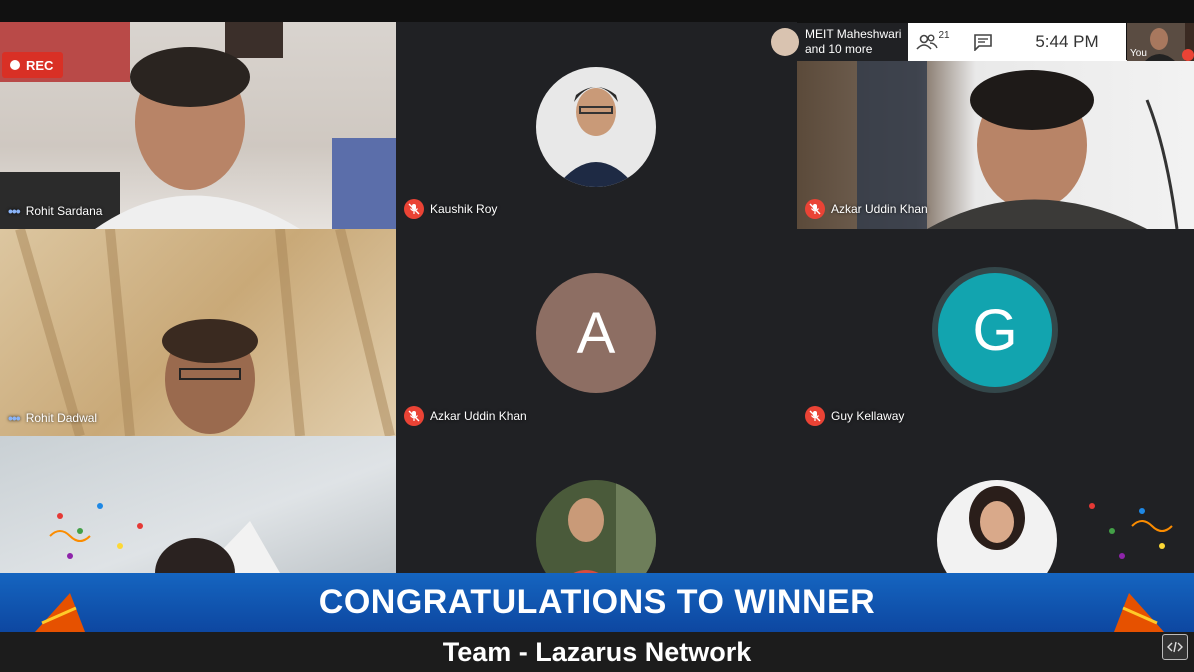 This screenshot has width=1194, height=672. Describe the element at coordinates (868, 416) in the screenshot. I see `participant-name: Guy Kellaway` at that location.